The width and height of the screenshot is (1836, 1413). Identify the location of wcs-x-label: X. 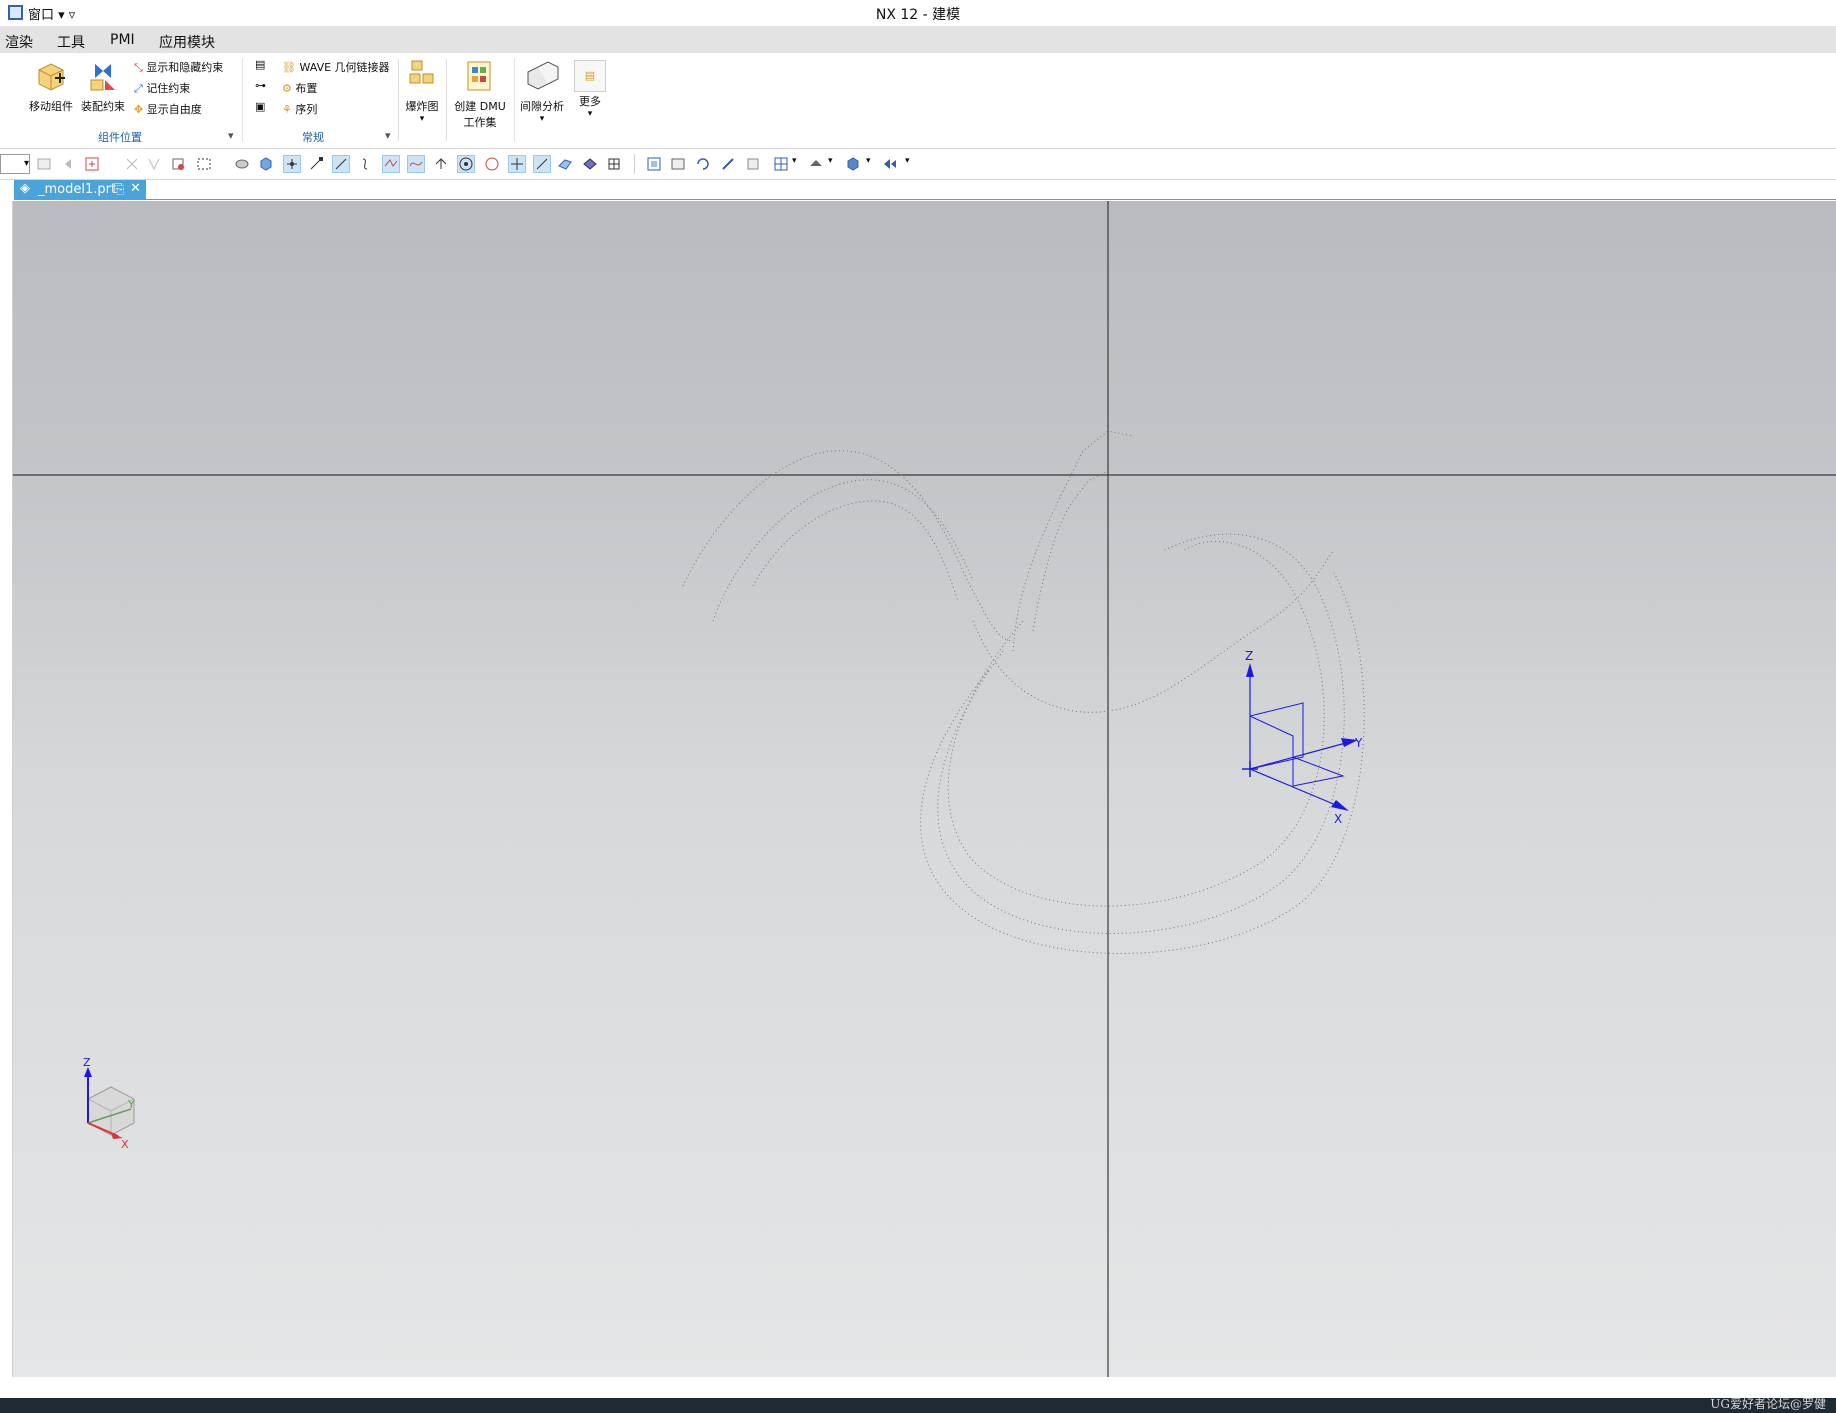
(1338, 819).